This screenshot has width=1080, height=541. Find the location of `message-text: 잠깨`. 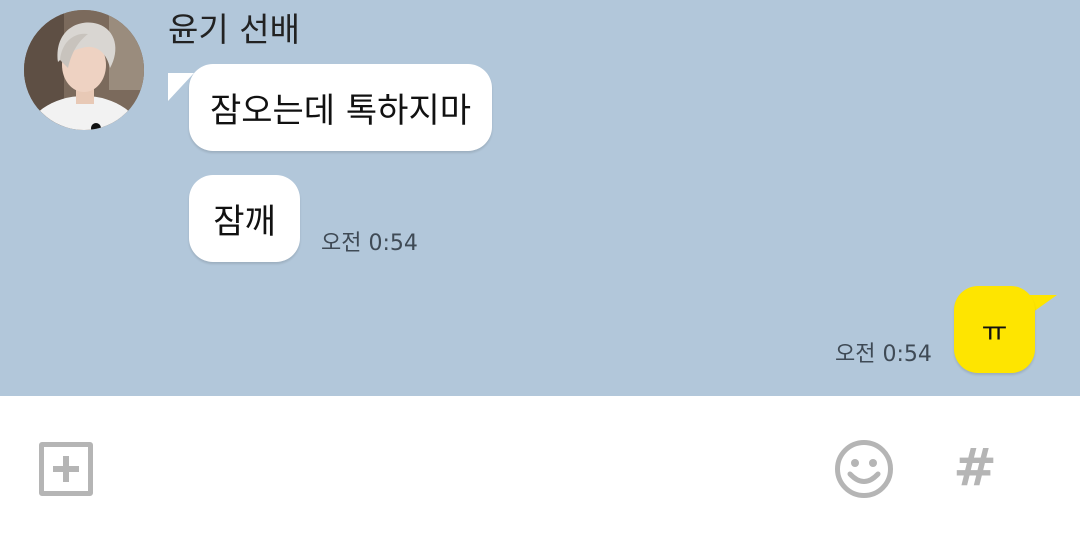

message-text: 잠깨 is located at coordinates (244, 222).